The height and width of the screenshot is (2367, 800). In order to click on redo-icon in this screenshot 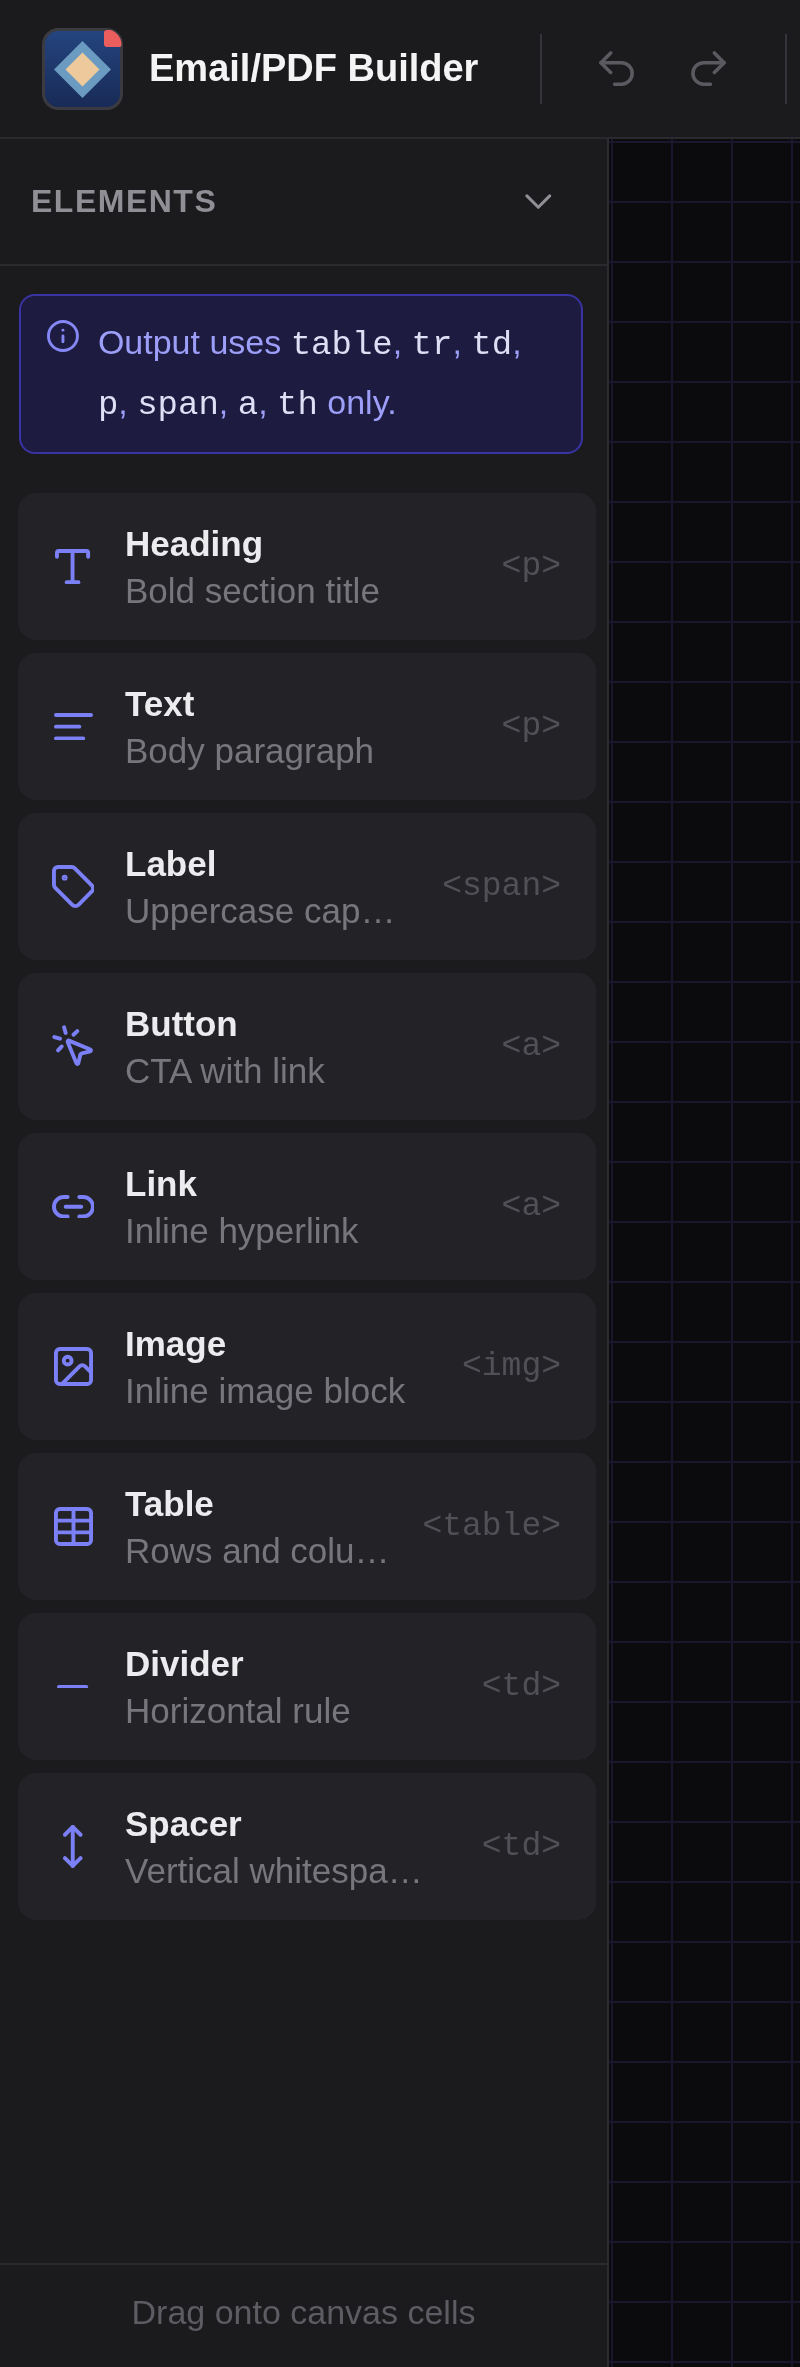, I will do `click(708, 68)`.